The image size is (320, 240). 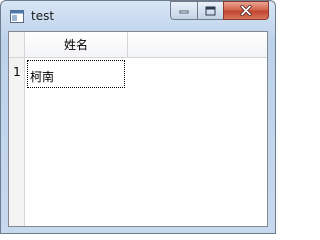 I want to click on table-corner-button, so click(x=17, y=45).